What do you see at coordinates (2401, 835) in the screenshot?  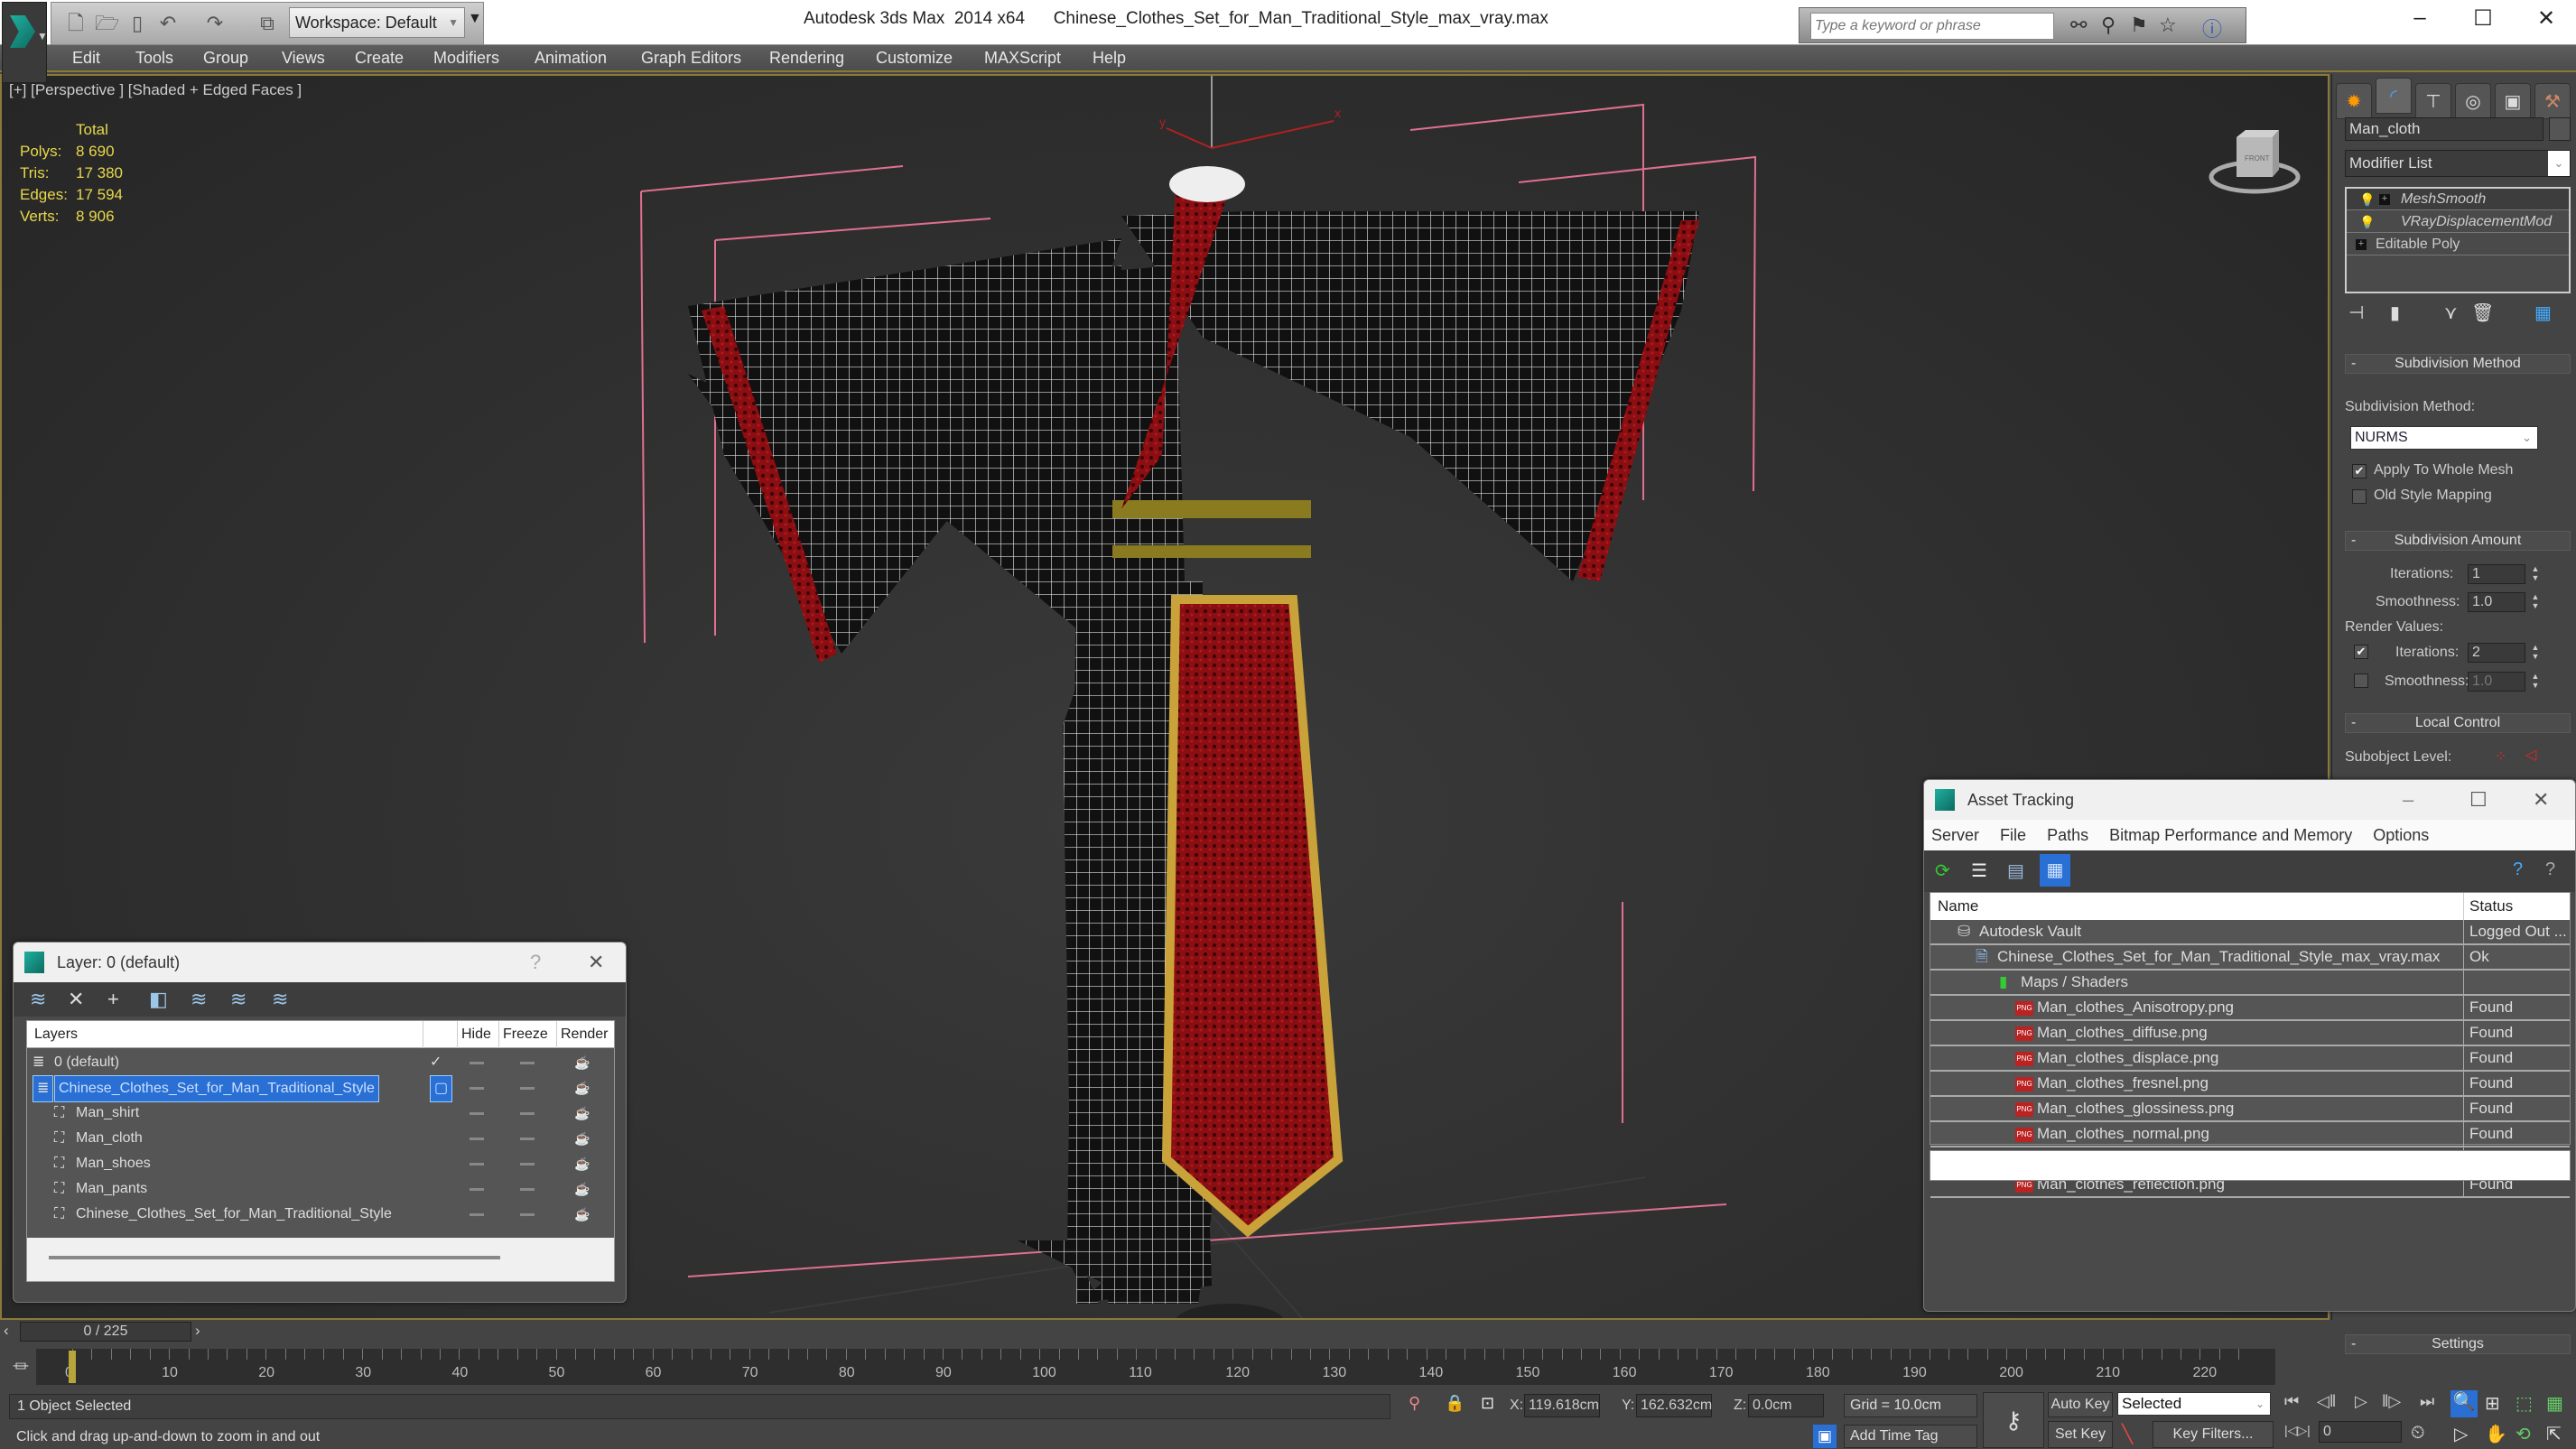 I see `menu-options: Options` at bounding box center [2401, 835].